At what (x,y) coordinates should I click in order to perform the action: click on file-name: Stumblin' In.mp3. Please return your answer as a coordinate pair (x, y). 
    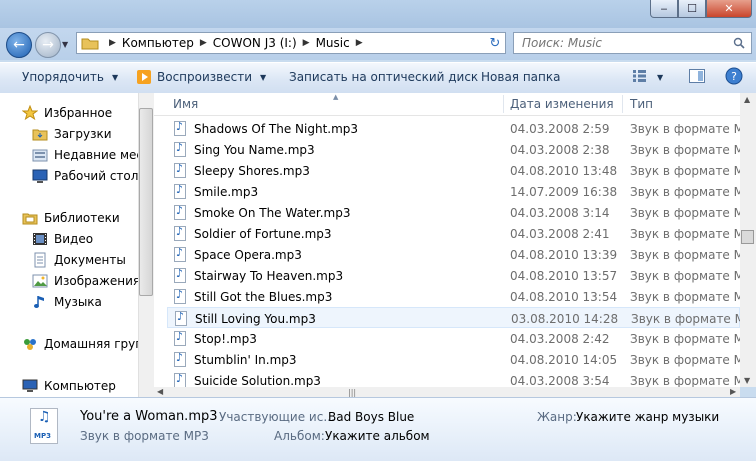
    Looking at the image, I should click on (245, 359).